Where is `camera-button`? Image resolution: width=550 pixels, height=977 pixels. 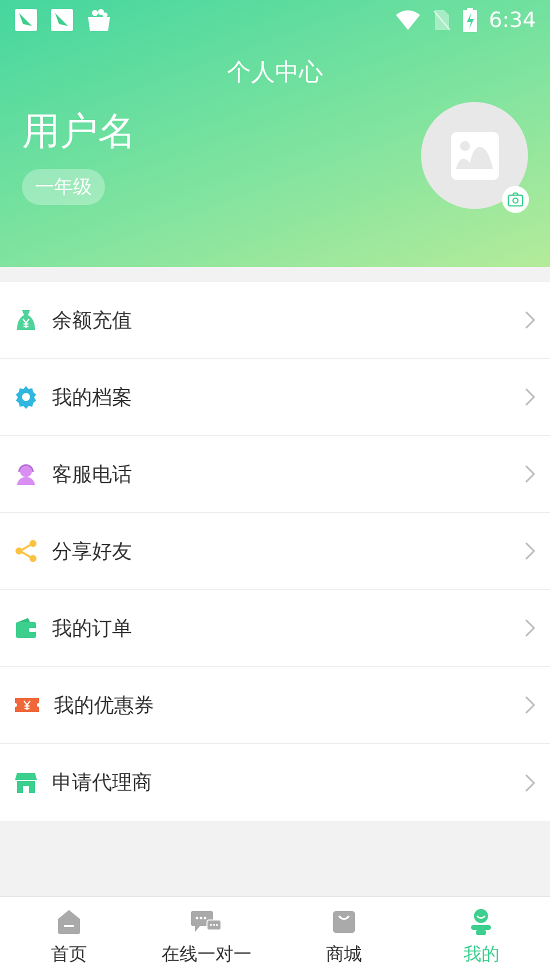 camera-button is located at coordinates (515, 199).